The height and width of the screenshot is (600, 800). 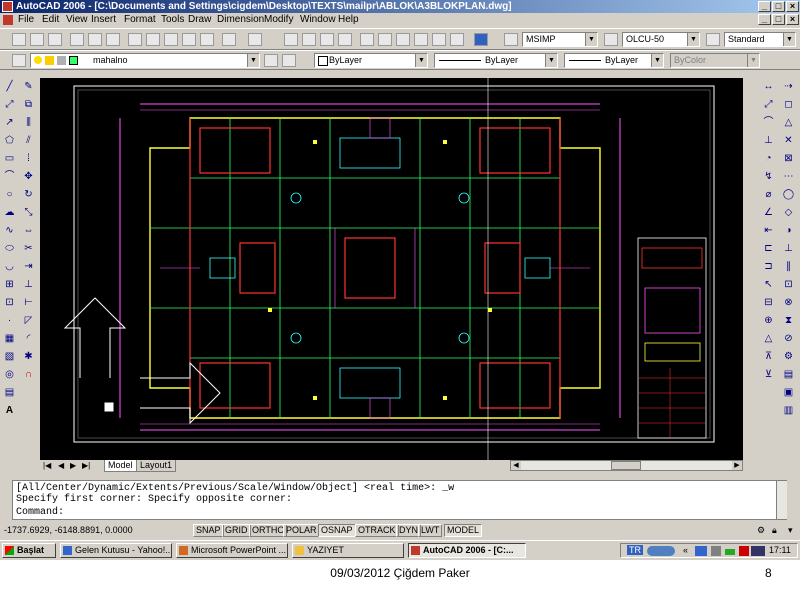 I want to click on linear-dimension-icon: ↔, so click(x=768, y=86).